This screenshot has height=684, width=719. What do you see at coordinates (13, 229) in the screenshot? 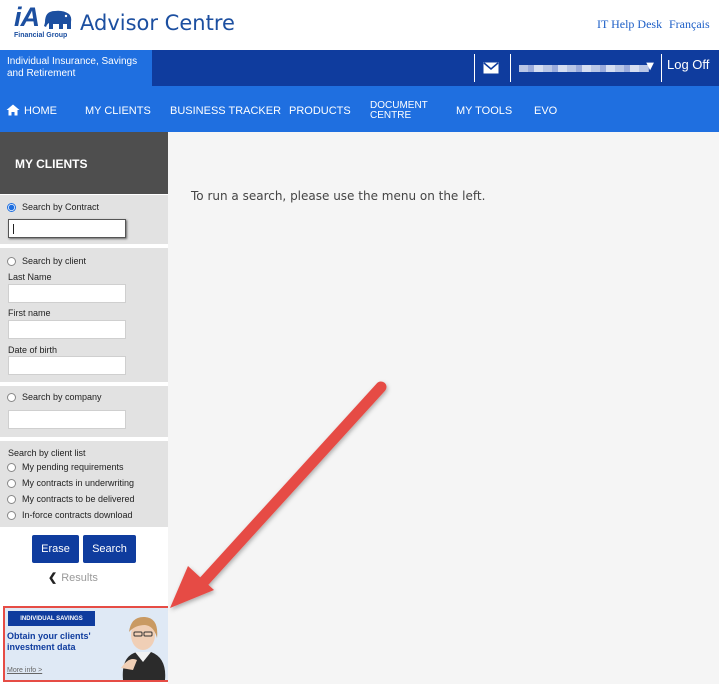
I see `text-cursor` at bounding box center [13, 229].